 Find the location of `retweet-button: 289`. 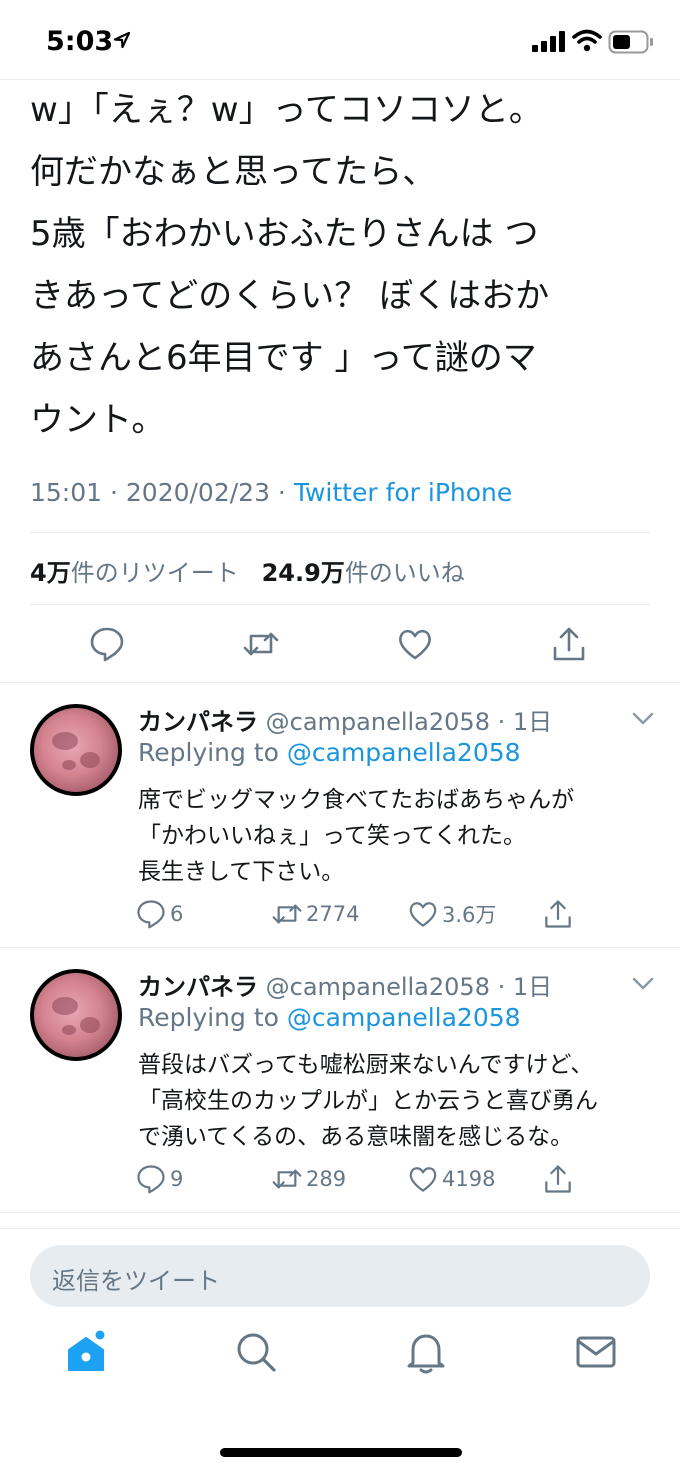

retweet-button: 289 is located at coordinates (309, 1179).